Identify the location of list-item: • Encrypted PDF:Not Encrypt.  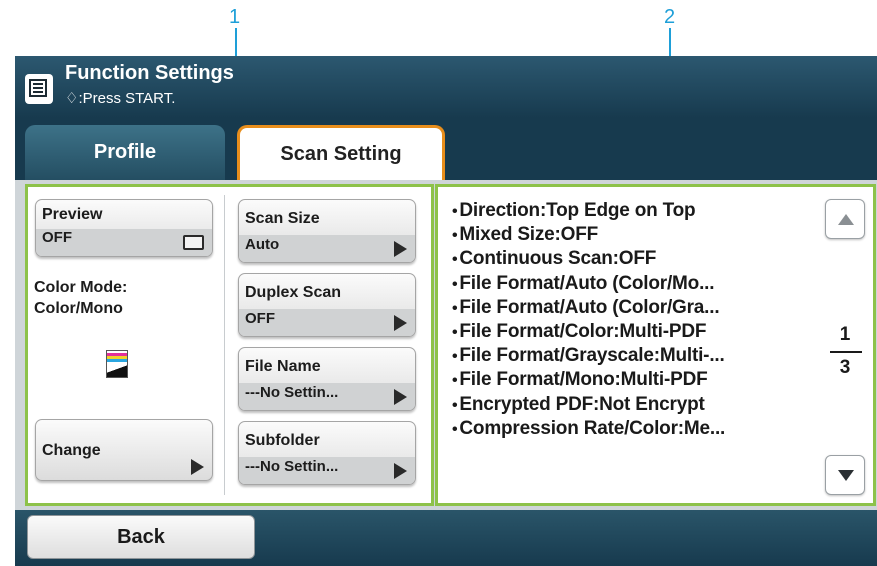
(578, 404).